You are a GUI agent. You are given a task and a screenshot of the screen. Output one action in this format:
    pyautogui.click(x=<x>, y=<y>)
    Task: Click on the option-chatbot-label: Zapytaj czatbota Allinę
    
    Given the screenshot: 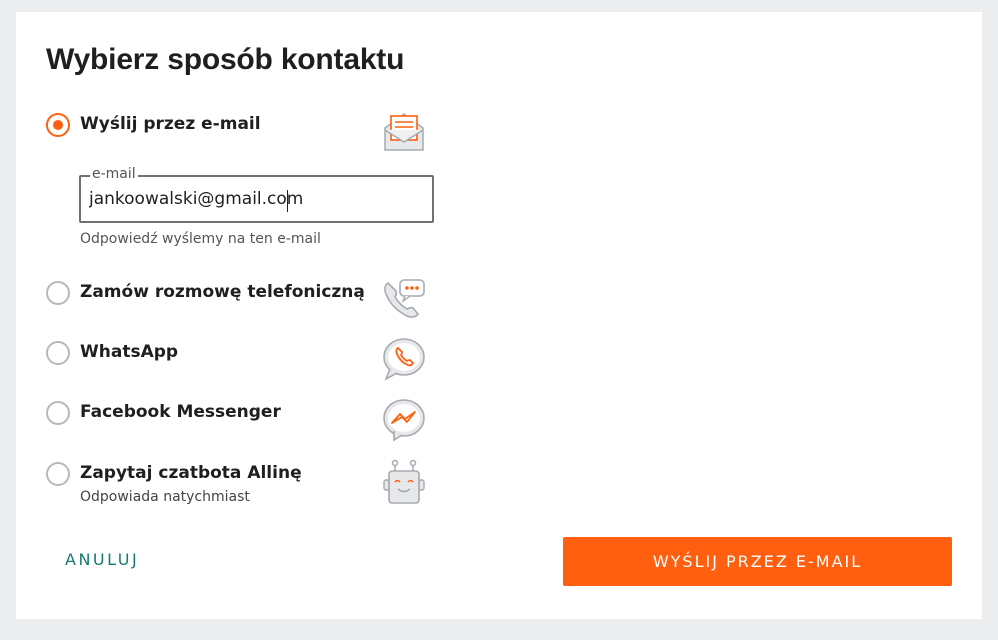 What is the action you would take?
    pyautogui.click(x=191, y=473)
    